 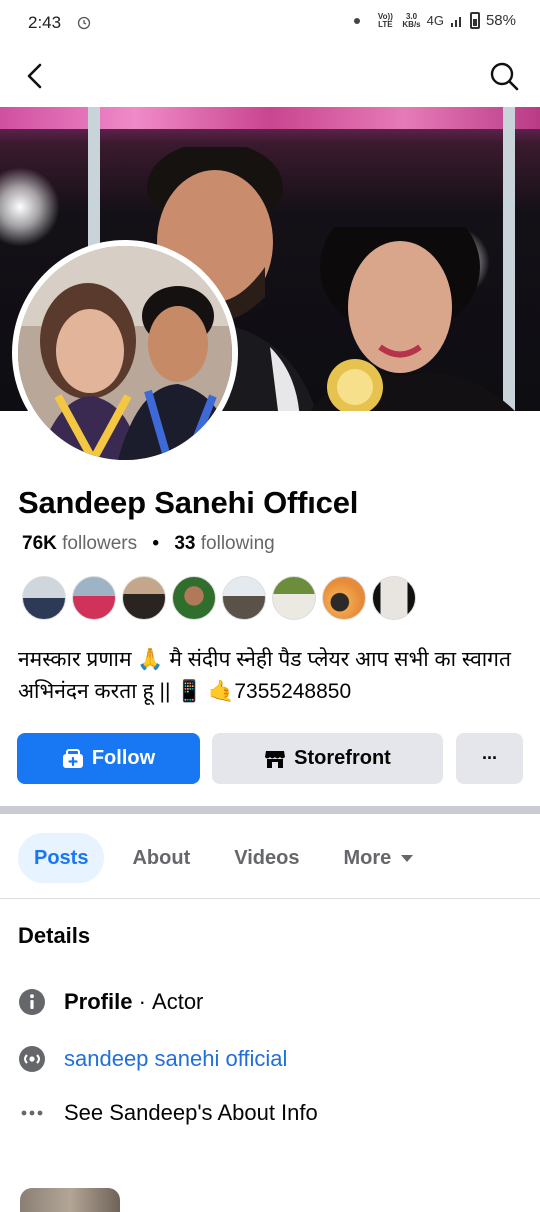 I want to click on cover-light, so click(x=30, y=207).